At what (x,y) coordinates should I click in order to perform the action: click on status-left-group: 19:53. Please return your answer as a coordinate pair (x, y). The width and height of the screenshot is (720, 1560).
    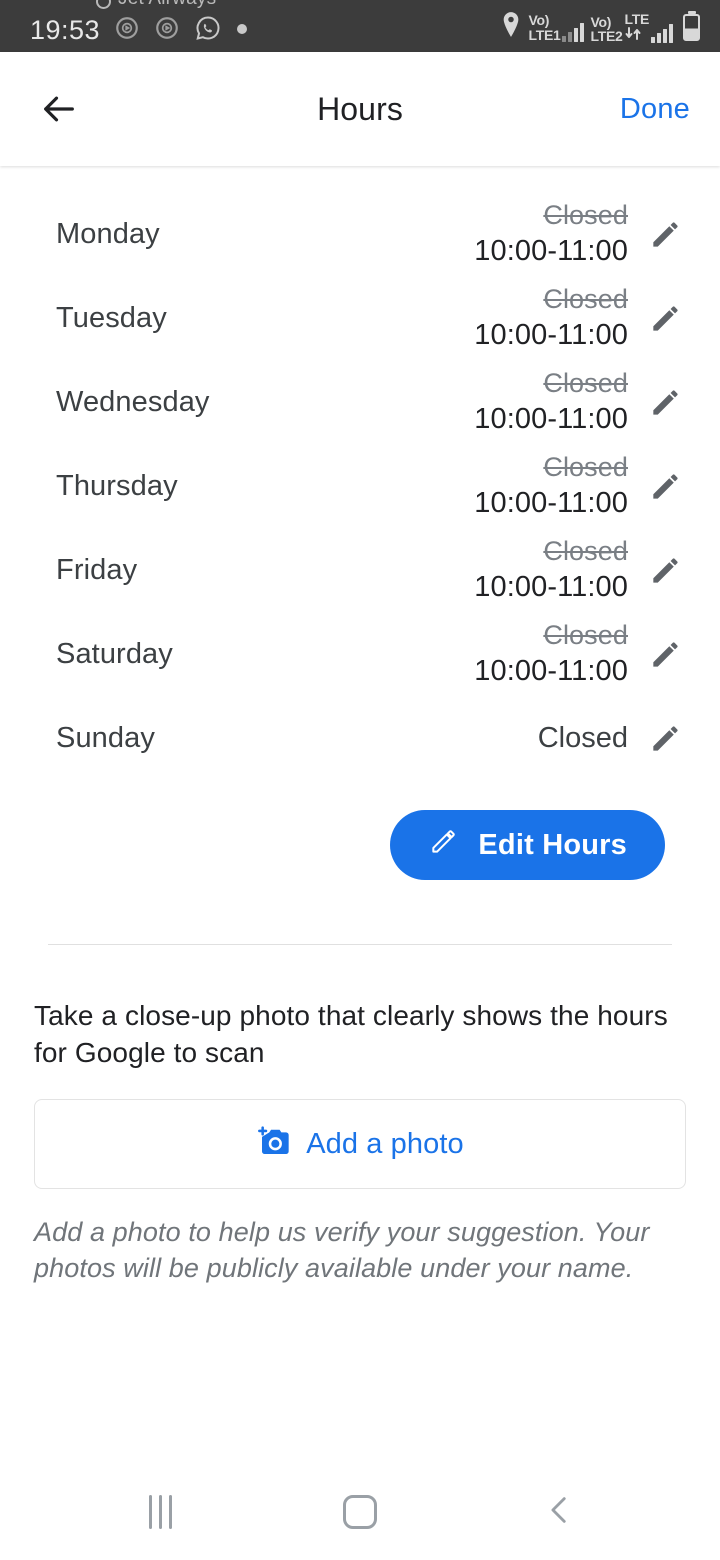
    Looking at the image, I should click on (139, 30).